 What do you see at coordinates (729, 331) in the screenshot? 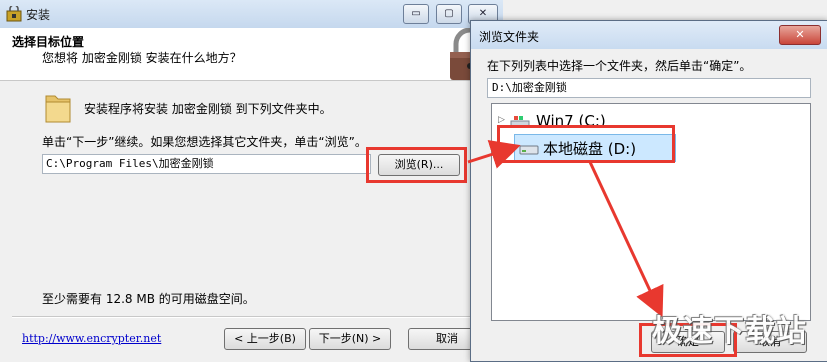
I see `watermark-text: 极速下载站` at bounding box center [729, 331].